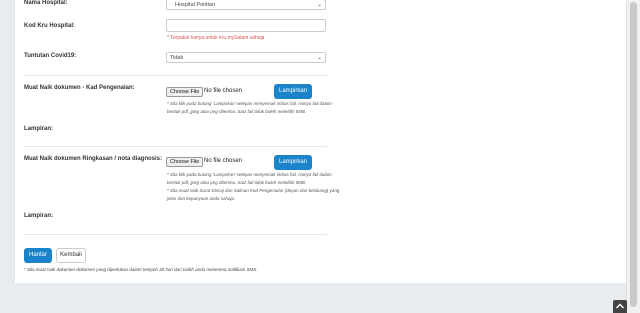 The height and width of the screenshot is (313, 640). What do you see at coordinates (49, 26) in the screenshot?
I see `kod-kru-label: Kod Kru Hospital:` at bounding box center [49, 26].